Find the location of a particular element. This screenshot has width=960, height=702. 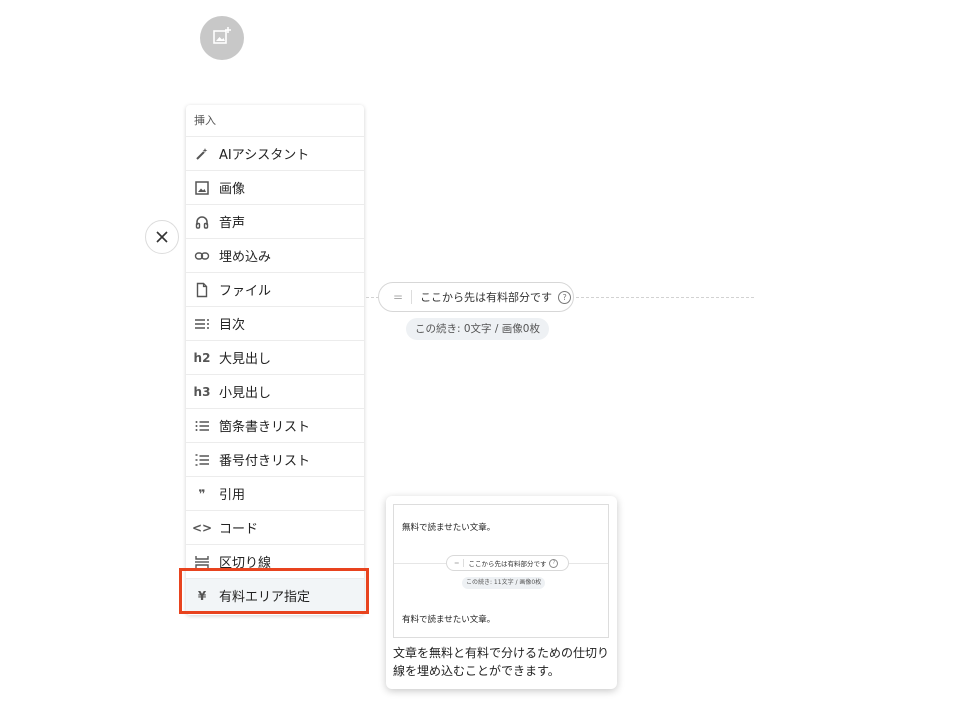

menu-item-label: 小見出し is located at coordinates (245, 393).